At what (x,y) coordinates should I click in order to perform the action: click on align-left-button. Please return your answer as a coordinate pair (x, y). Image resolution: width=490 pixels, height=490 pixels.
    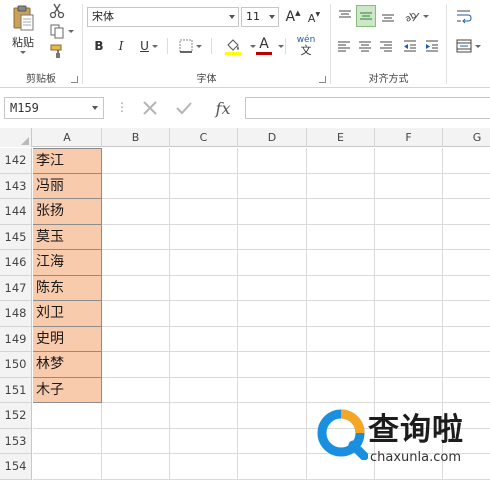
    Looking at the image, I should click on (344, 46).